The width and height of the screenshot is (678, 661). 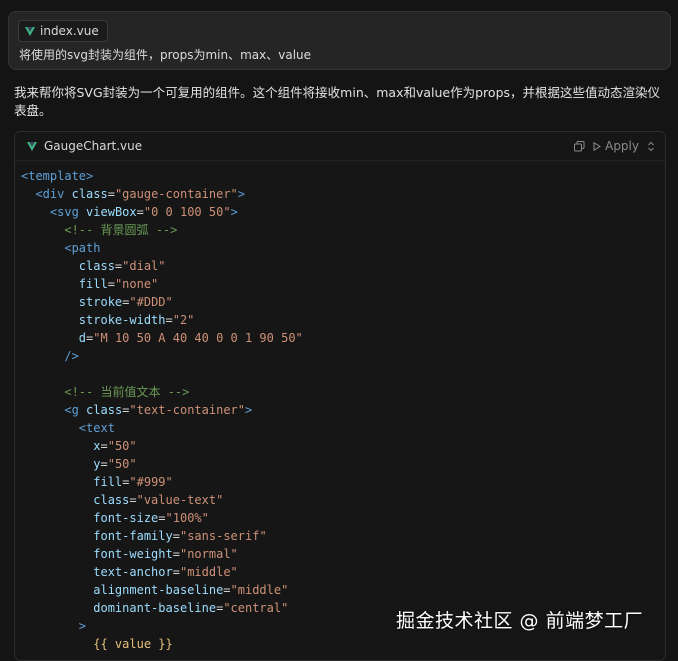 What do you see at coordinates (64, 212) in the screenshot?
I see `code-token: <svg` at bounding box center [64, 212].